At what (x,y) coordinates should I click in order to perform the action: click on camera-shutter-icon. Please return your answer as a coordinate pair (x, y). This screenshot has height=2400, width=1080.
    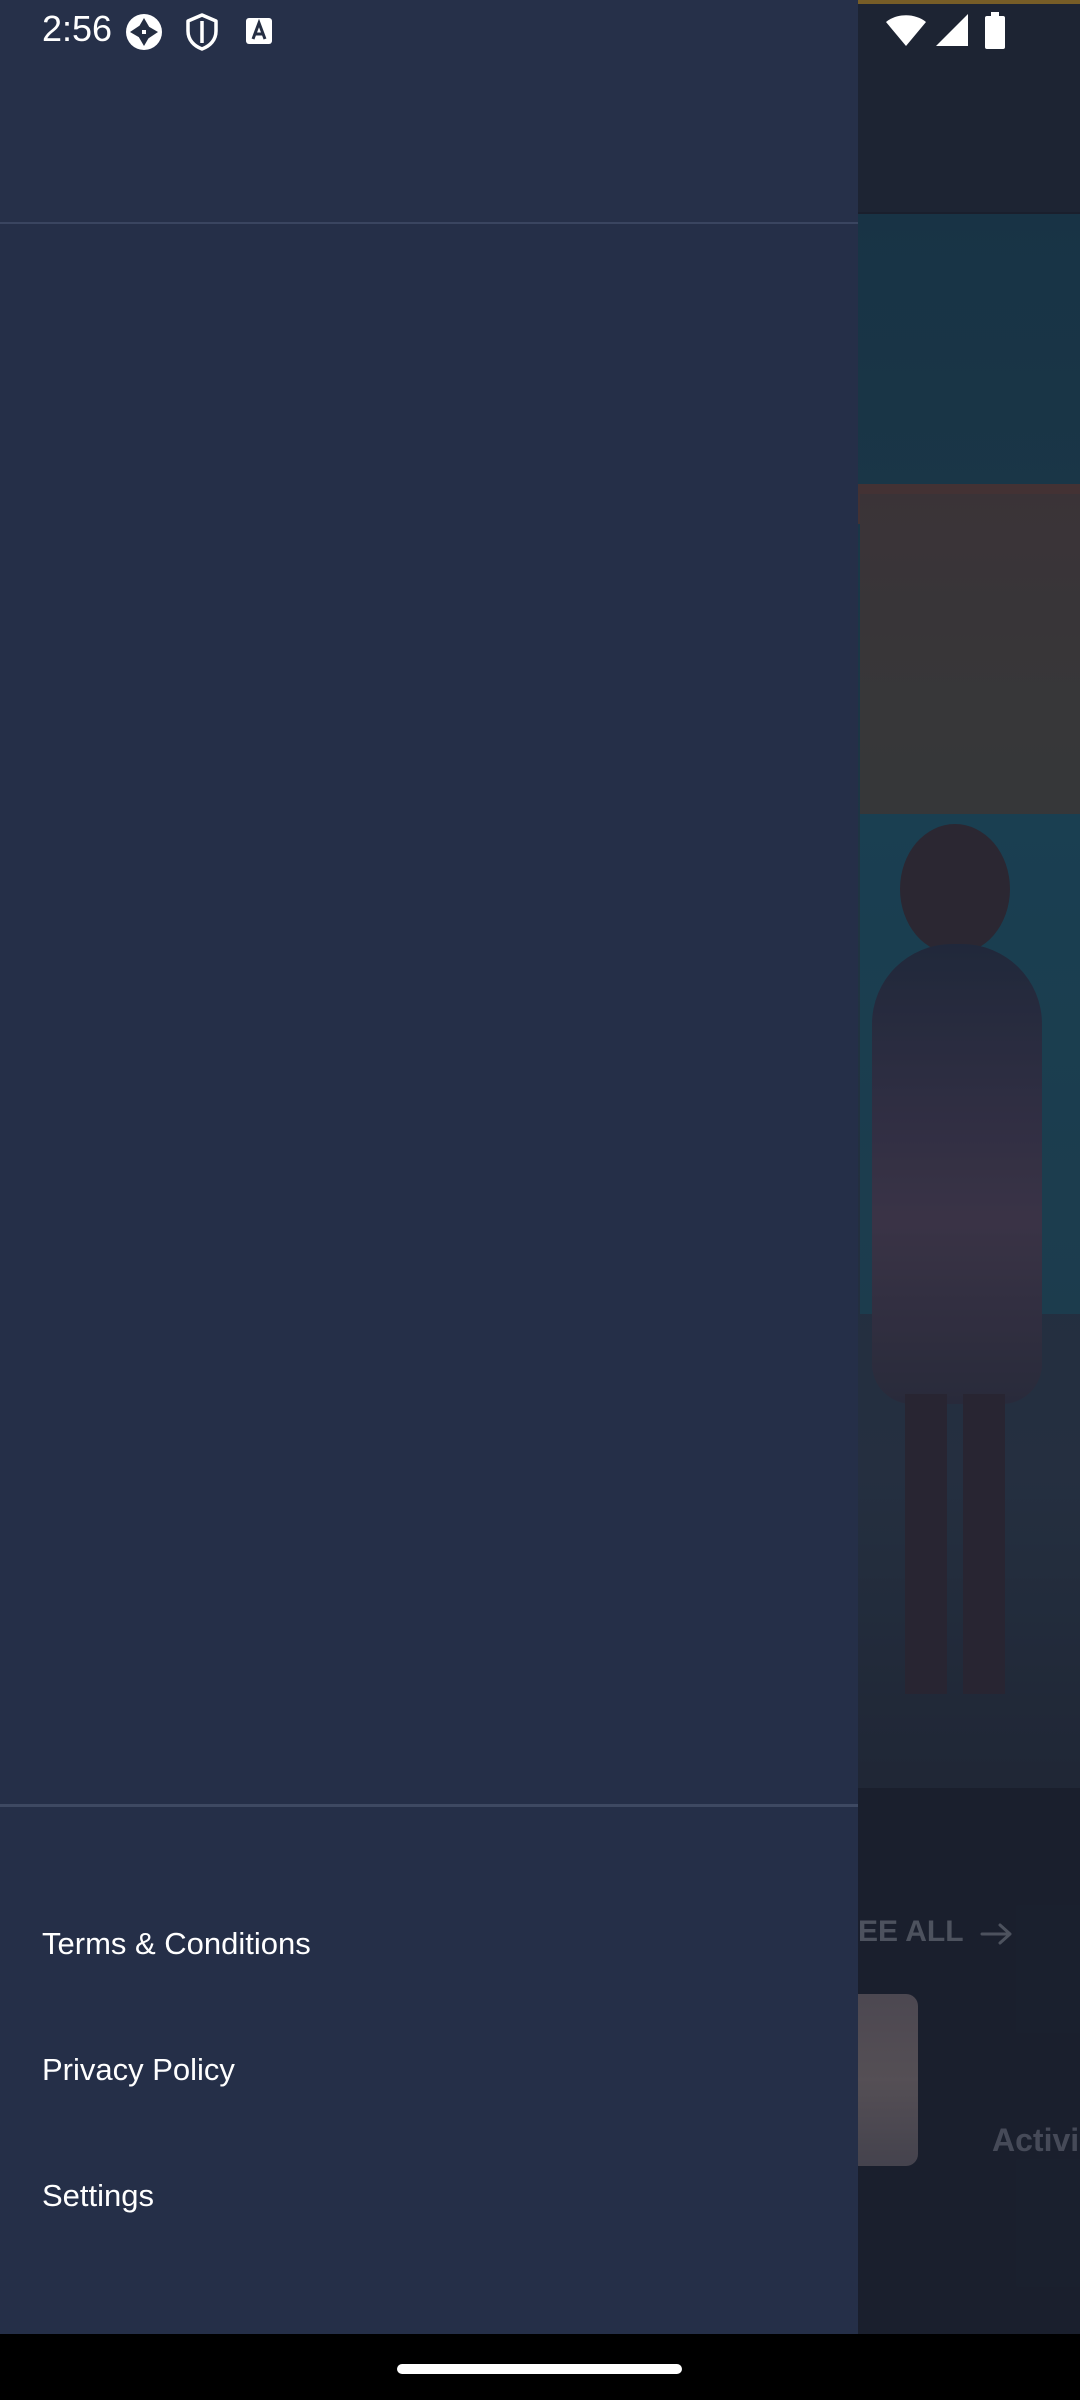
    Looking at the image, I should click on (144, 32).